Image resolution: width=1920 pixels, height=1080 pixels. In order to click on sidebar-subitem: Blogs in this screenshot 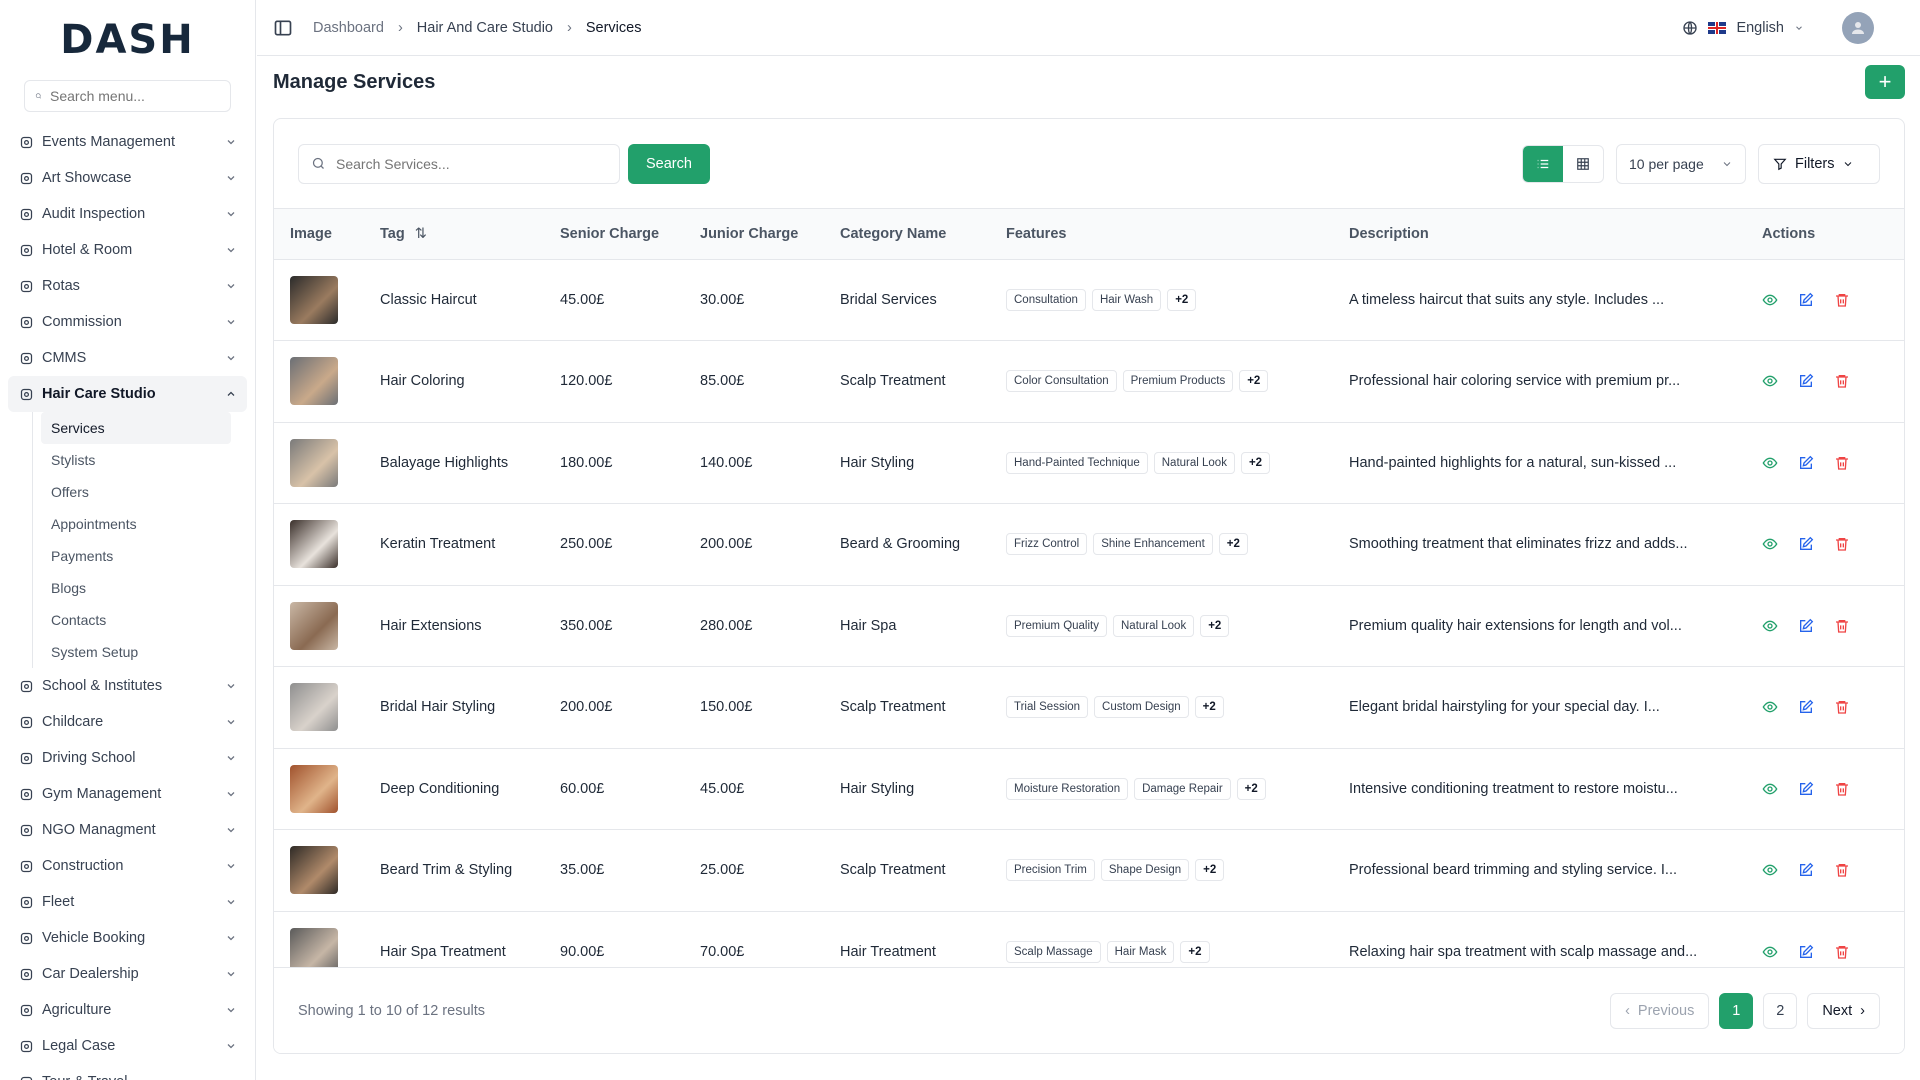, I will do `click(136, 588)`.